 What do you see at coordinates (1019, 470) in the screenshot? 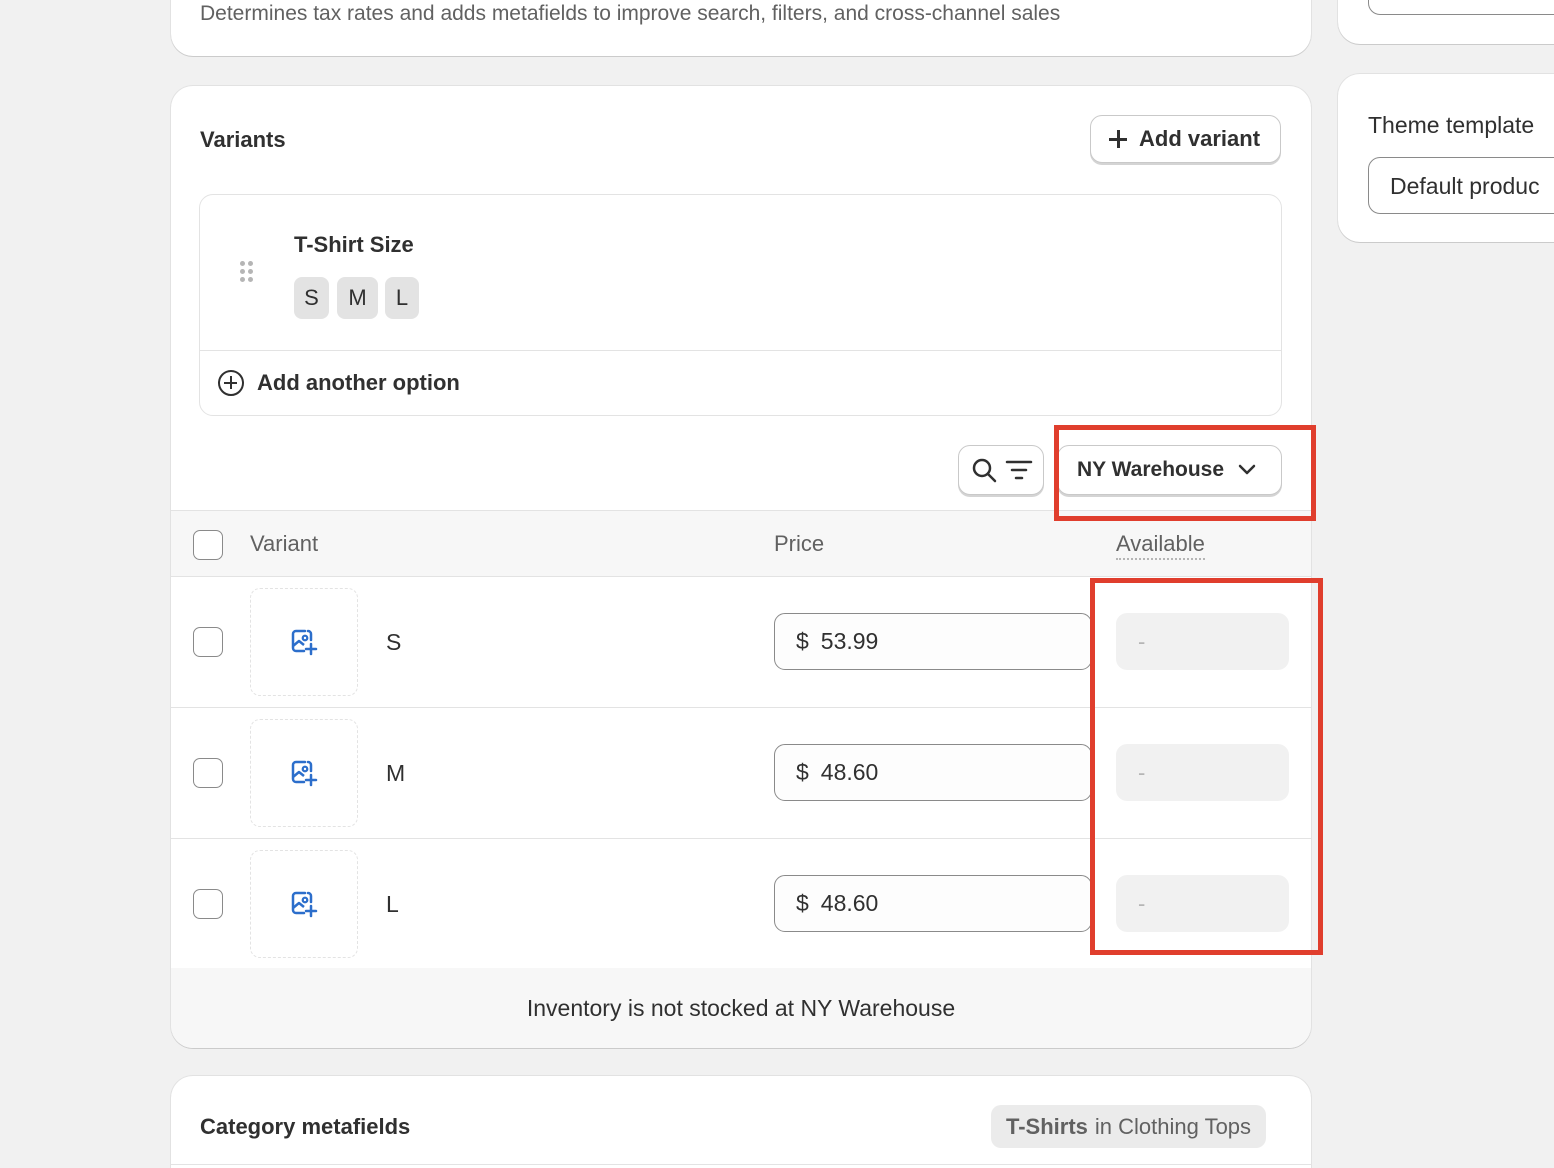
I see `filter-icon` at bounding box center [1019, 470].